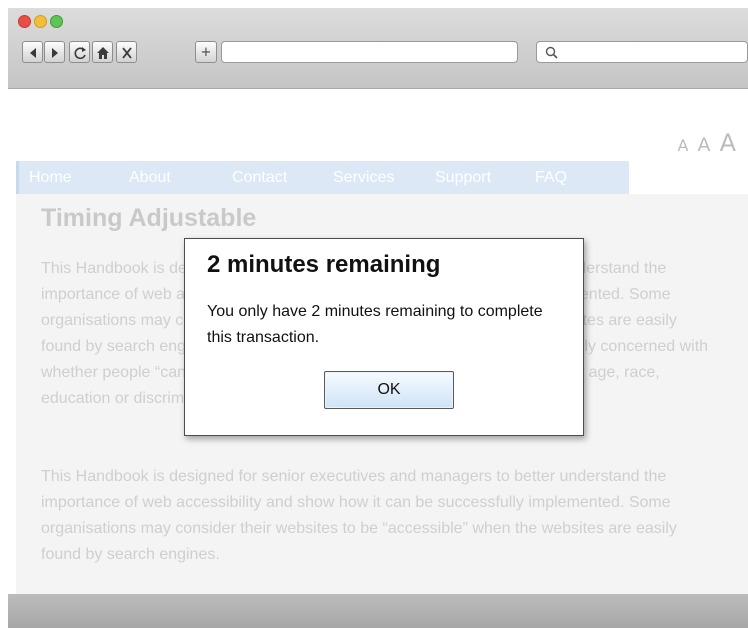 The height and width of the screenshot is (628, 748). What do you see at coordinates (150, 177) in the screenshot?
I see `nav-item-about: About` at bounding box center [150, 177].